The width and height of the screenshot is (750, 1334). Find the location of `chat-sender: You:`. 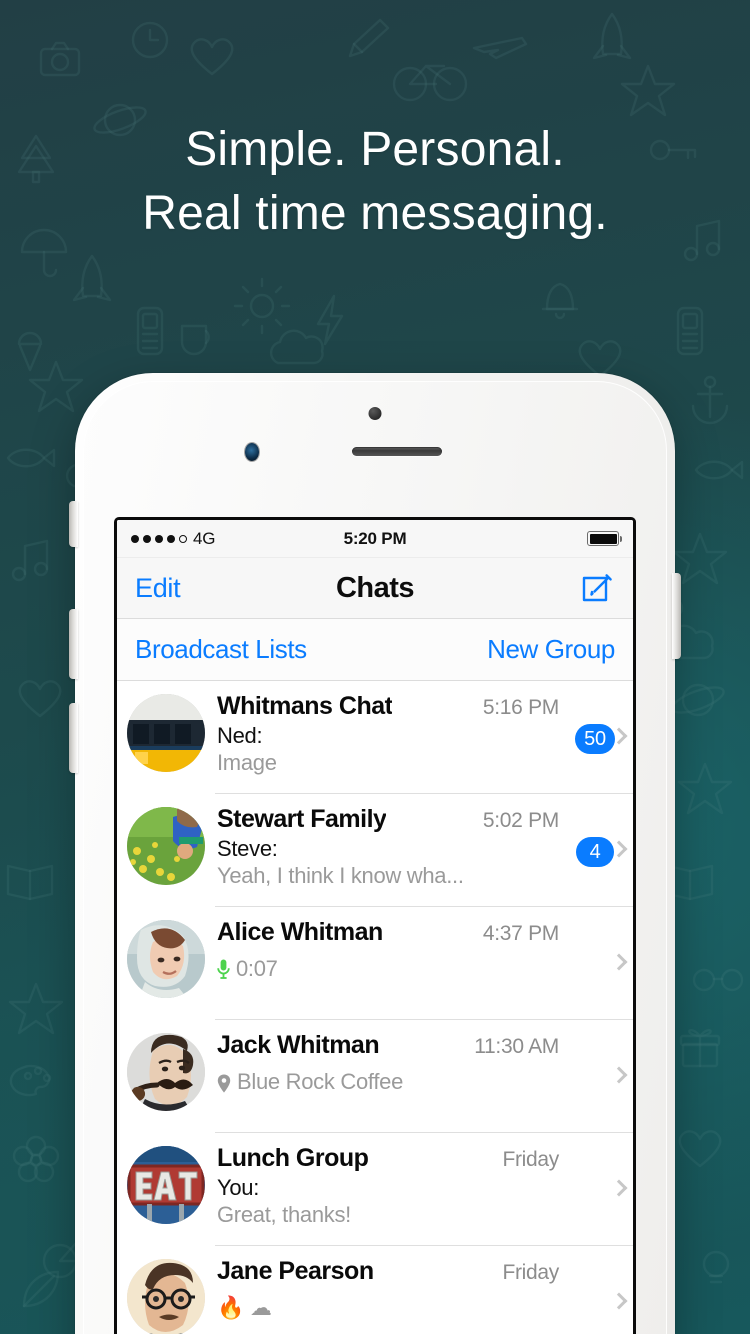

chat-sender: You: is located at coordinates (238, 1187).